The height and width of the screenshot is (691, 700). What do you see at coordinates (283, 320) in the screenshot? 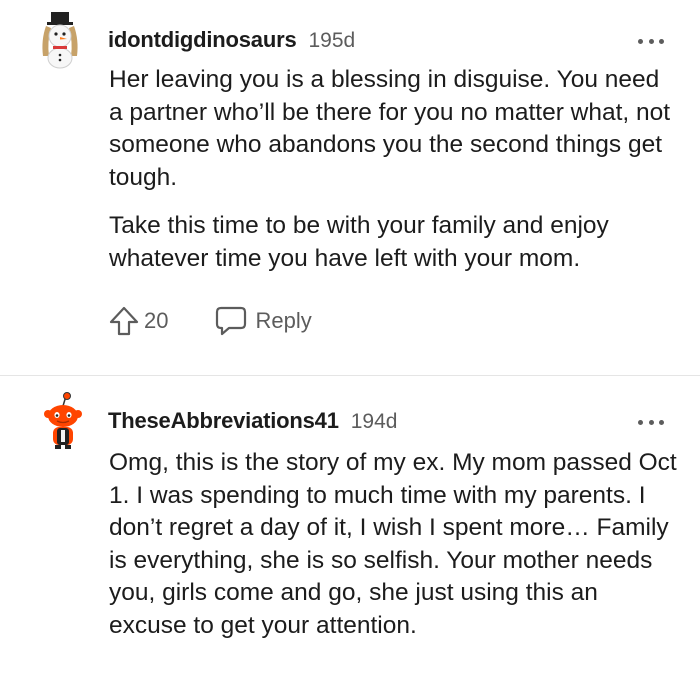
I see `reply-label: Reply` at bounding box center [283, 320].